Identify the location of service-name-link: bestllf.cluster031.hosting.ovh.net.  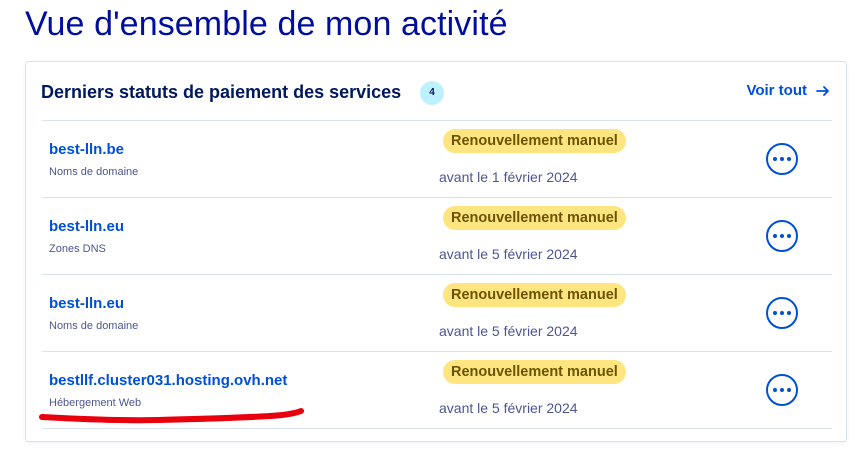
(168, 380).